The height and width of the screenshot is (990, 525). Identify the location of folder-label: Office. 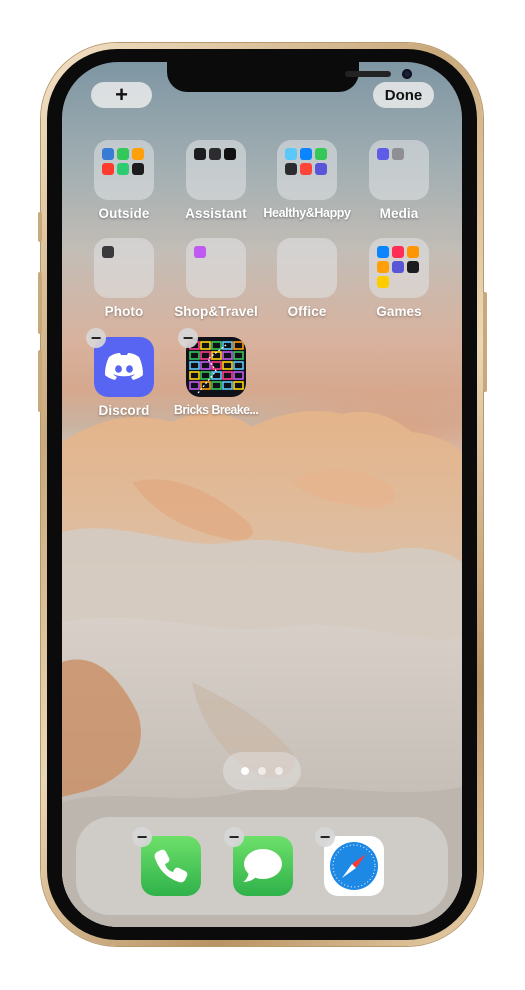
(307, 311).